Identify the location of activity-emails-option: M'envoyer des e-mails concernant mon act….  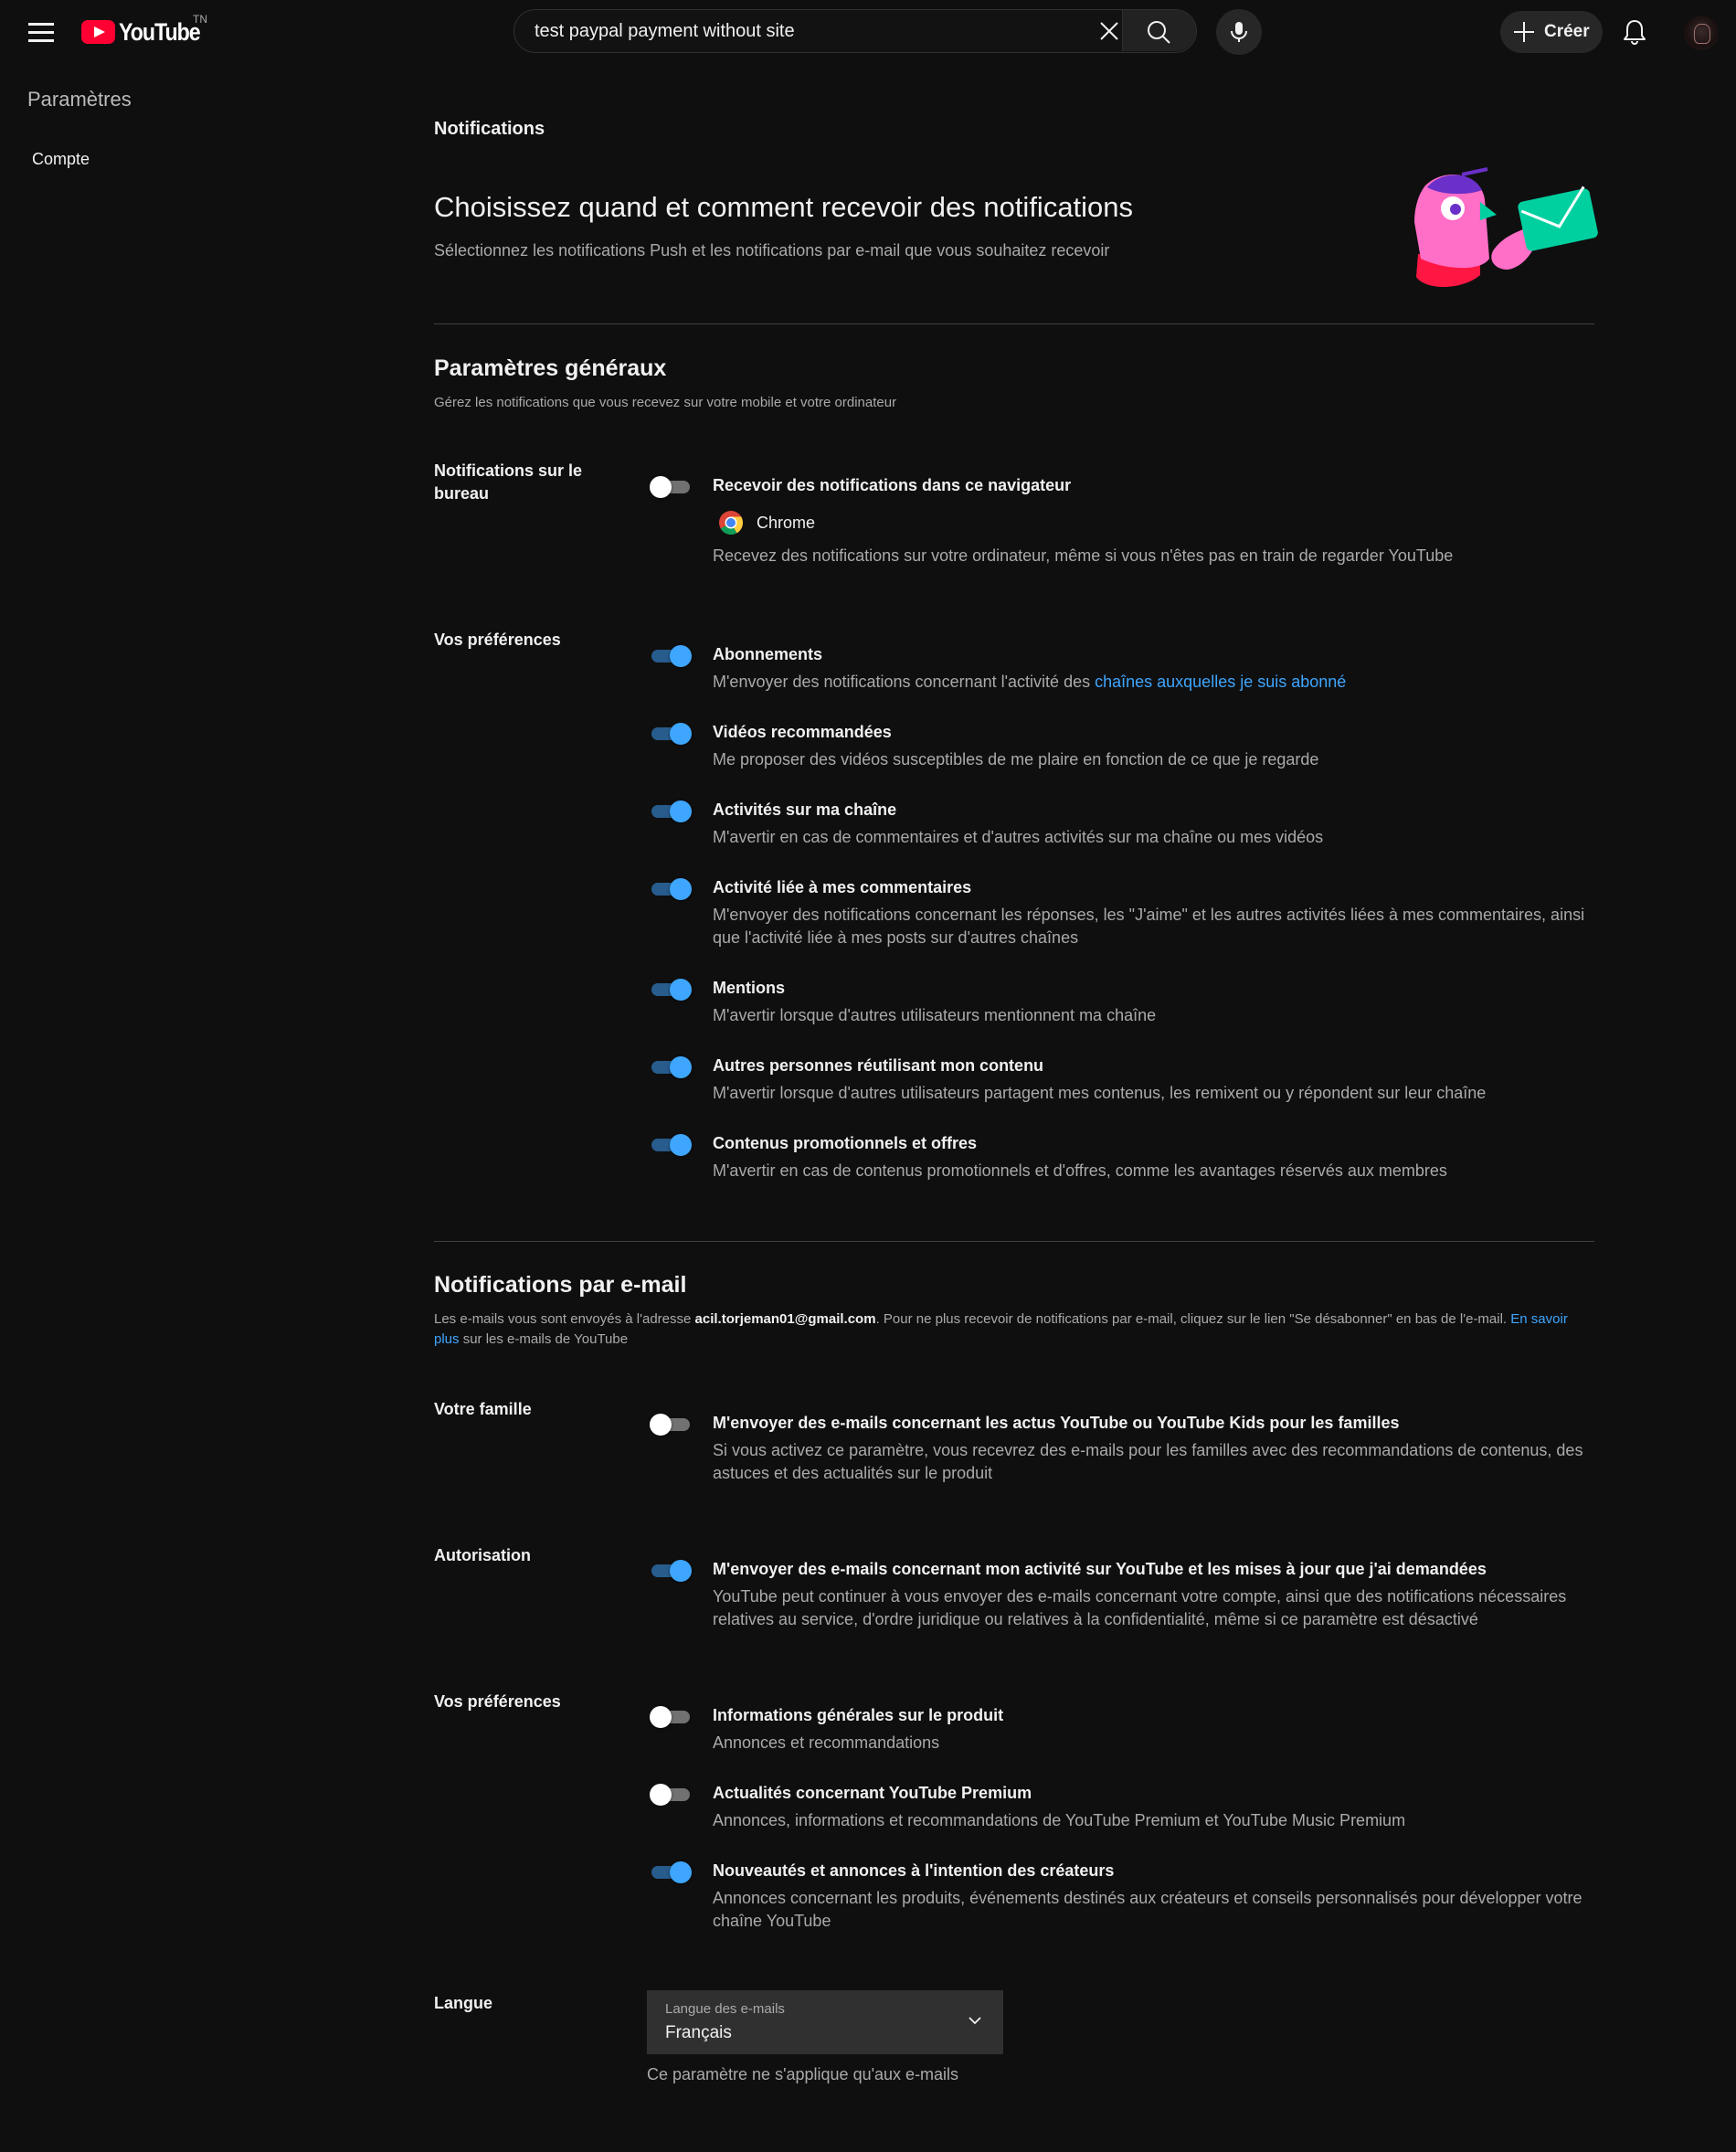
(1153, 1594).